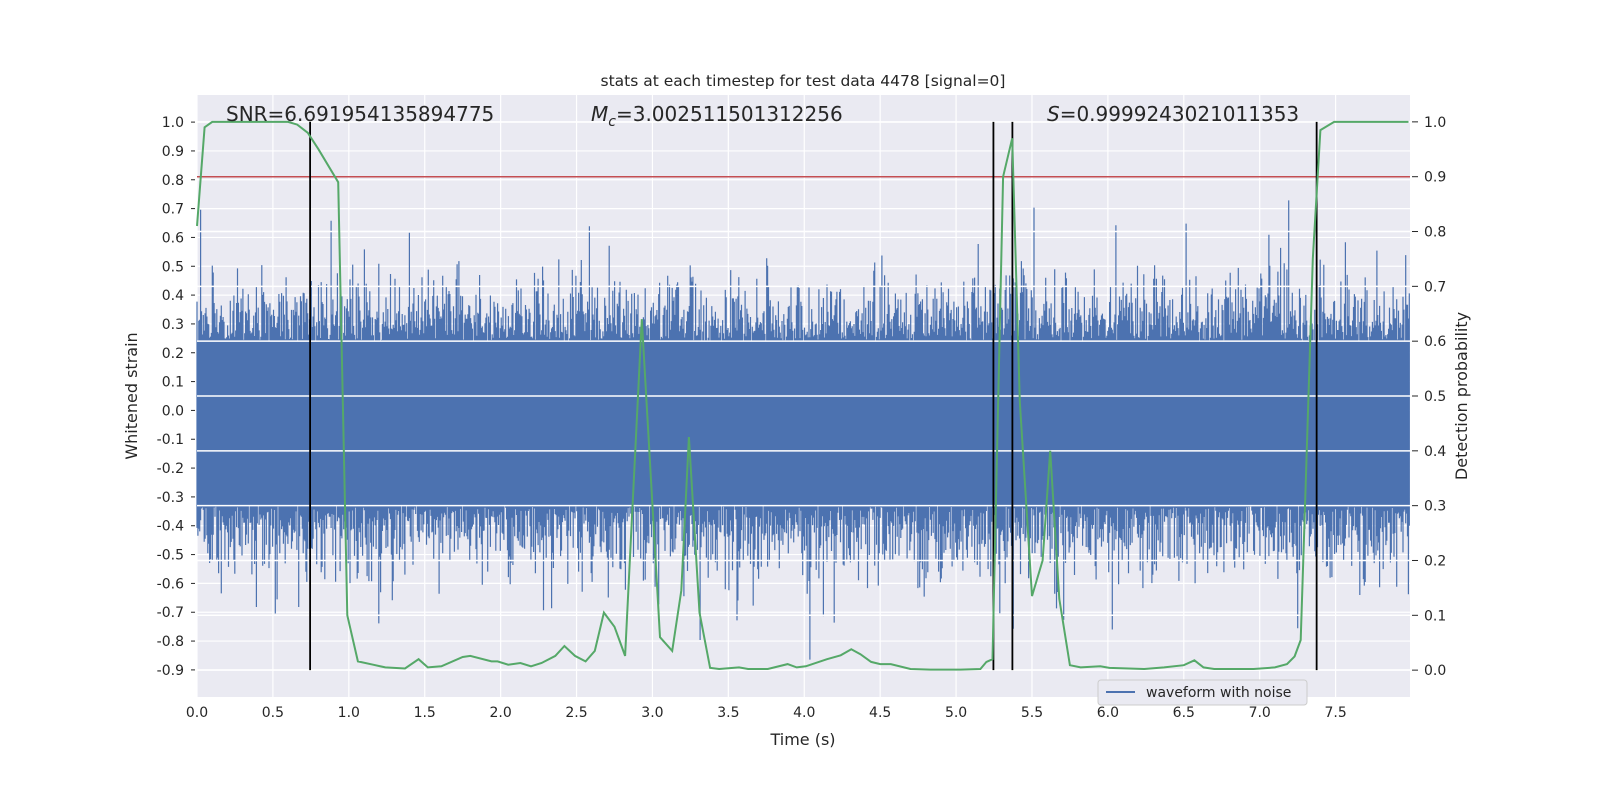 The height and width of the screenshot is (800, 1600). What do you see at coordinates (576, 713) in the screenshot?
I see `x-tick-label: 2.5` at bounding box center [576, 713].